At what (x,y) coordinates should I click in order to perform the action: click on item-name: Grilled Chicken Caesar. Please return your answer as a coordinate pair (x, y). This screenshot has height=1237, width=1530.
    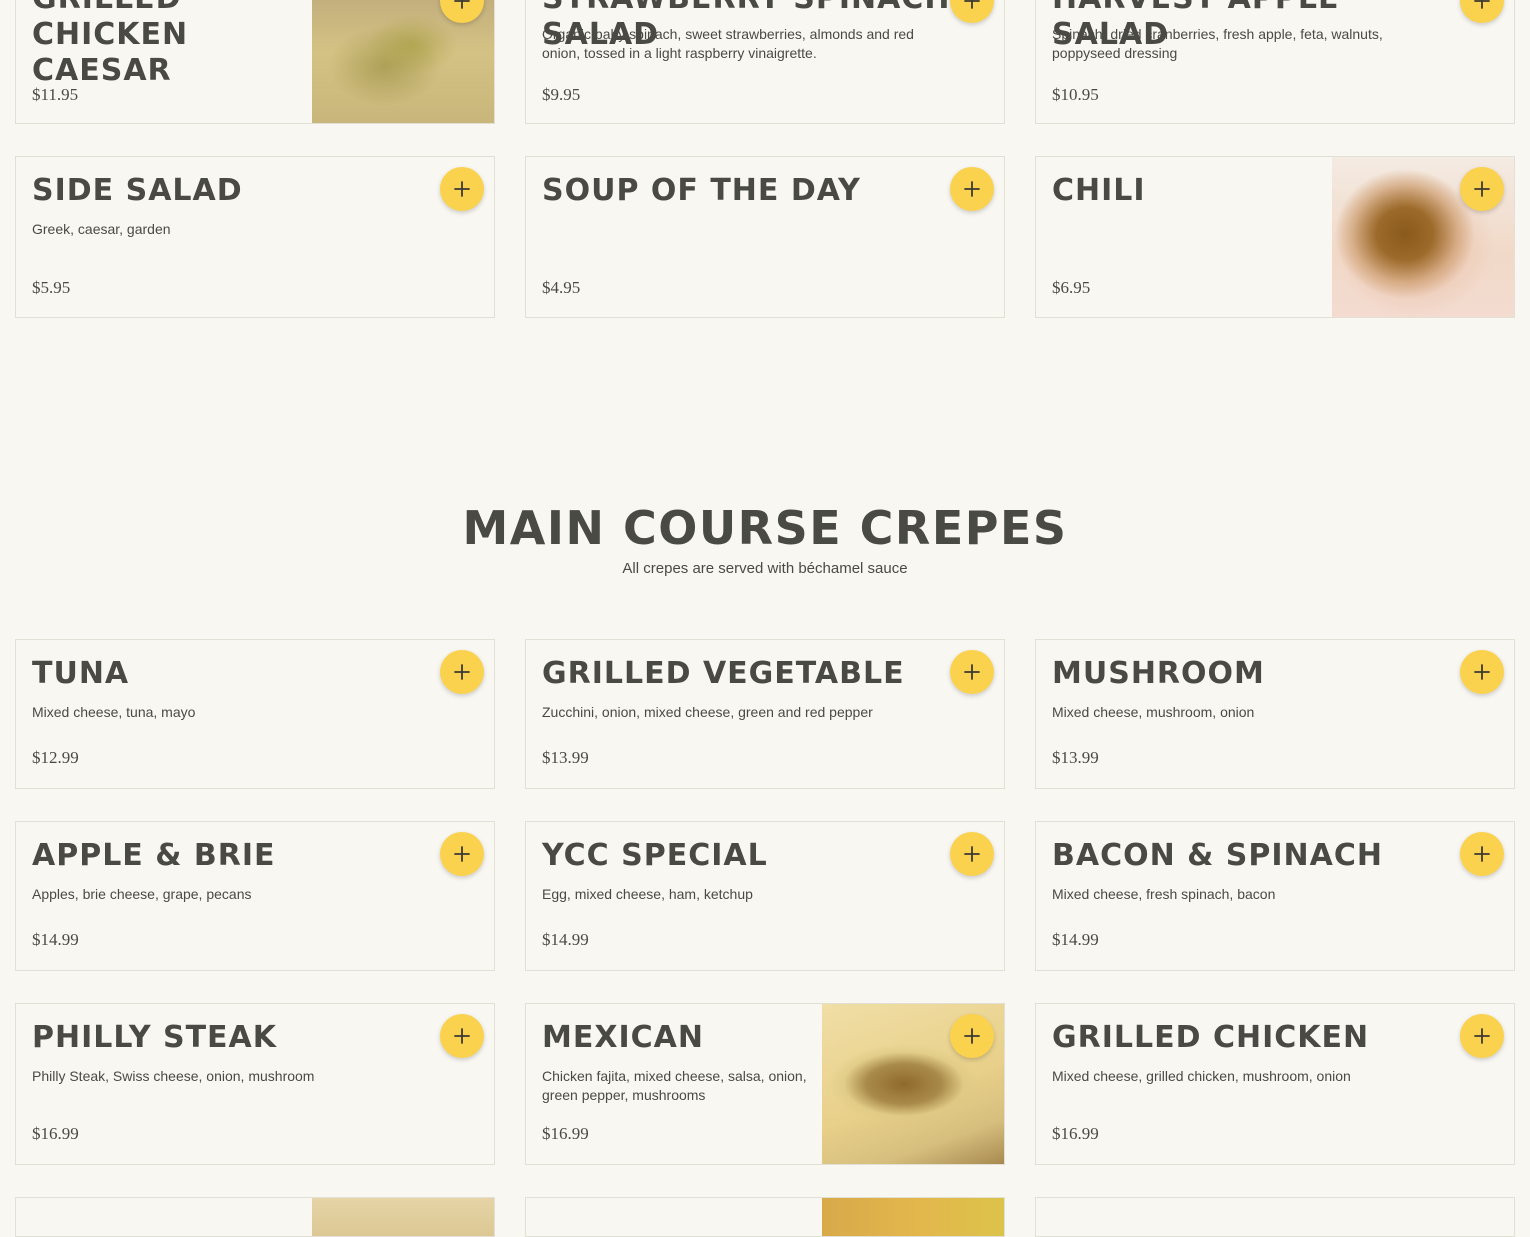
    Looking at the image, I should click on (110, 44).